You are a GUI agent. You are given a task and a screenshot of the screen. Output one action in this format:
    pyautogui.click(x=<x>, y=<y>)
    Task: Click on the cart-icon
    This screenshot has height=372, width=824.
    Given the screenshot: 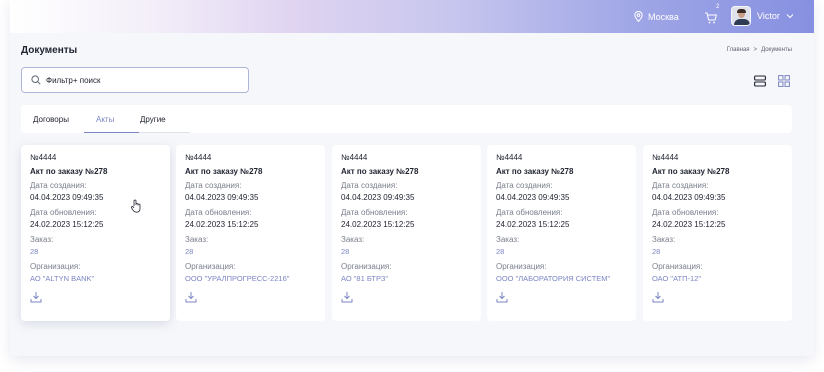 What is the action you would take?
    pyautogui.click(x=711, y=18)
    